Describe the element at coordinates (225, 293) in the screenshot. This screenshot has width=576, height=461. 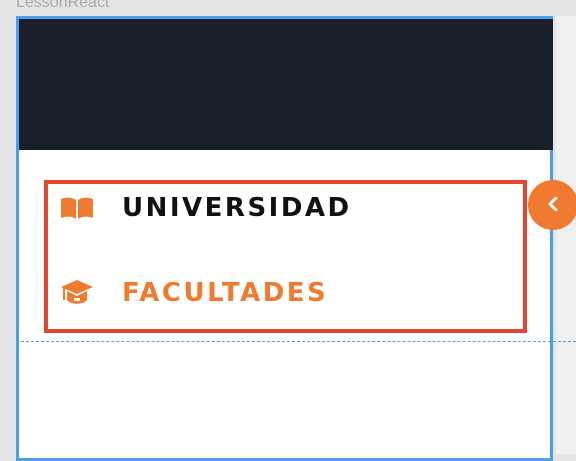
I see `menu-item-label: FACULTADES` at that location.